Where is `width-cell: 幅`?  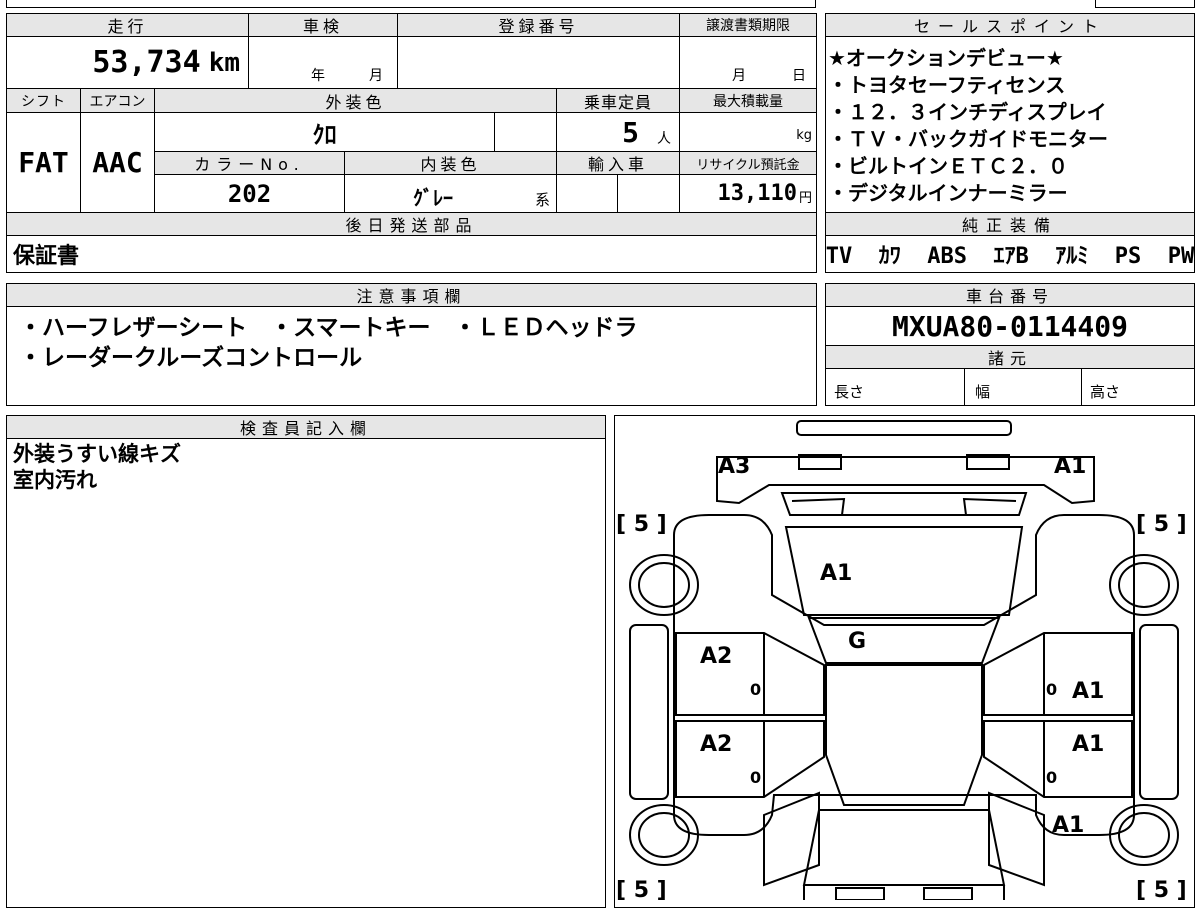 width-cell: 幅 is located at coordinates (1023, 387).